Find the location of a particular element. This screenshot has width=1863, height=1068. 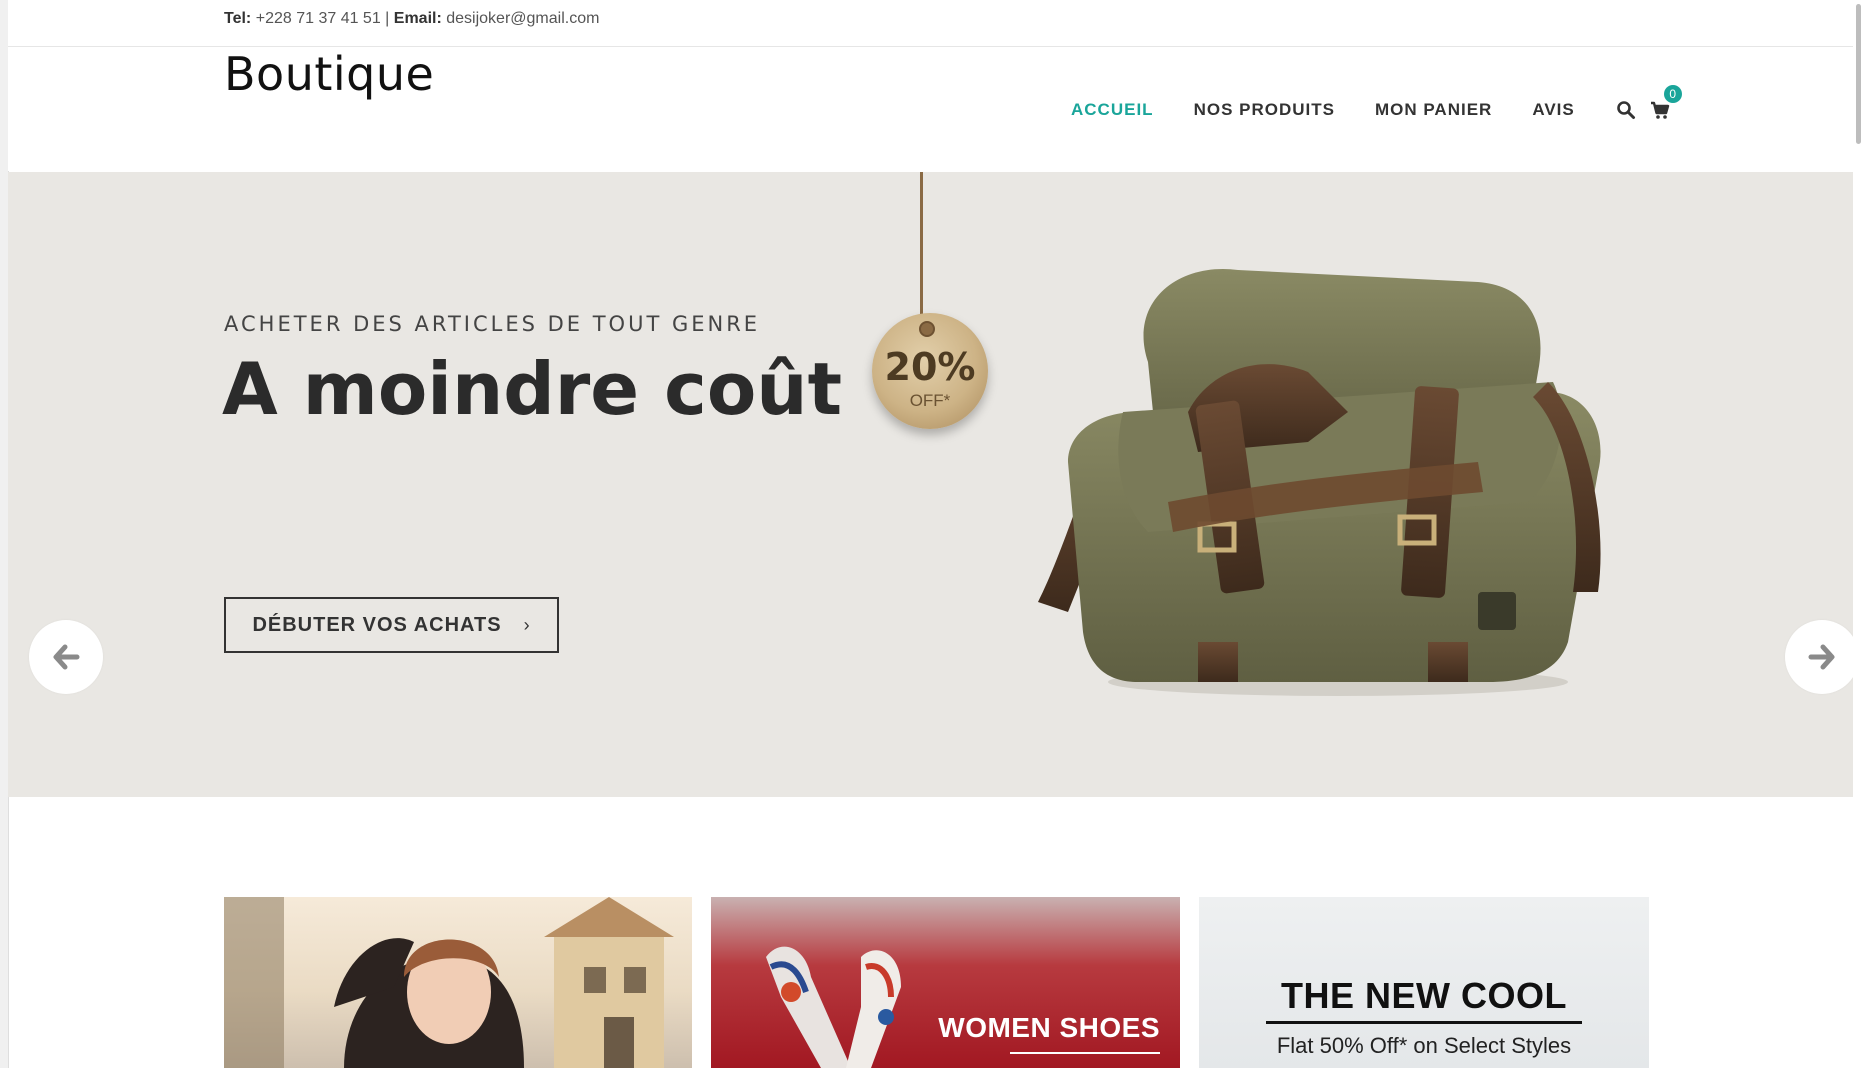

messenger-bag-image is located at coordinates (1319, 482).